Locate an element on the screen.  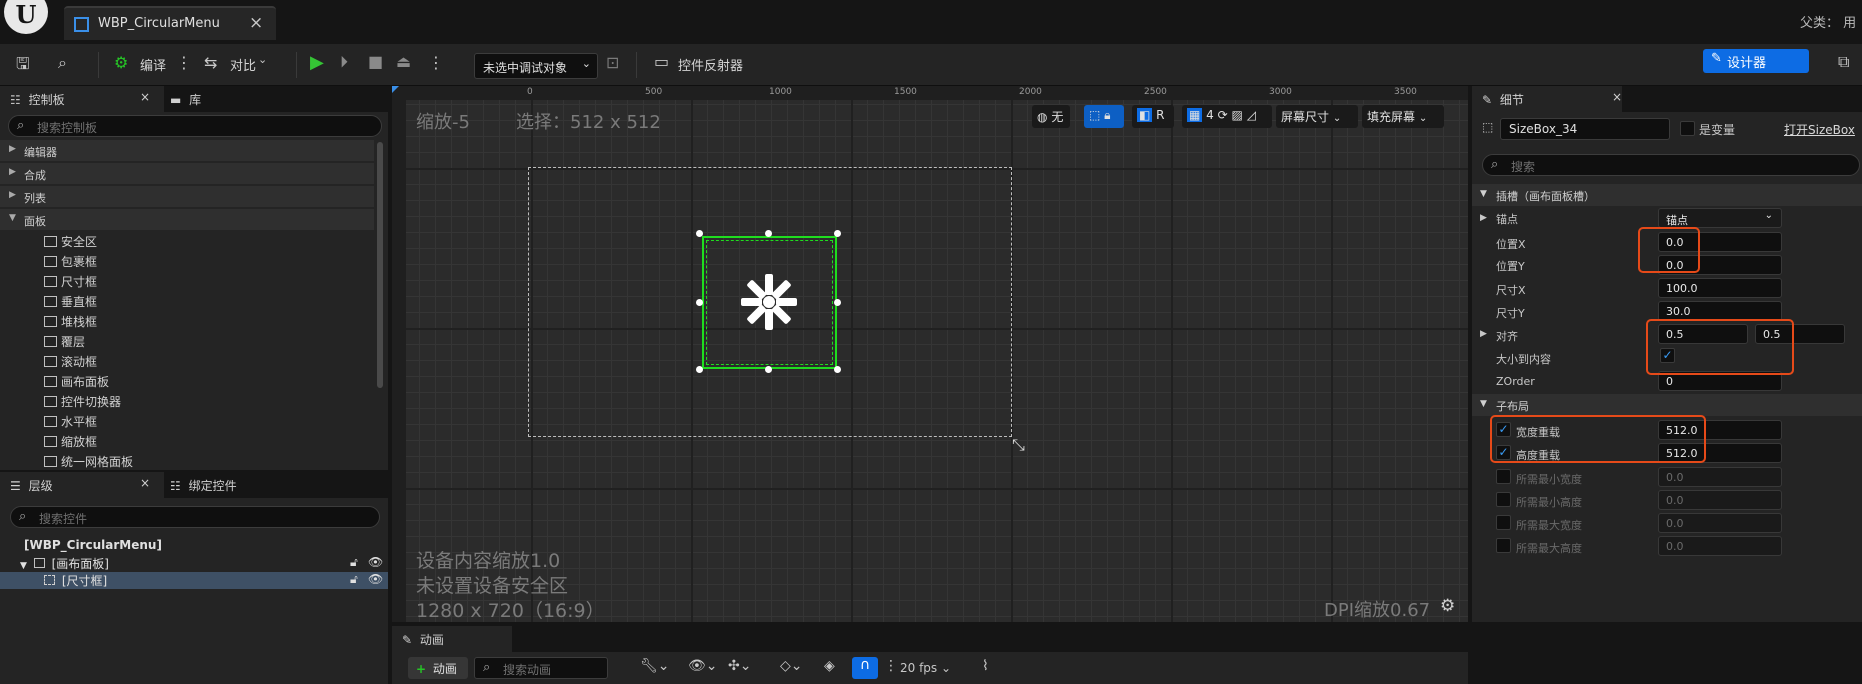
tab-bind-widgets: ☷ 绑定控件 is located at coordinates (230, 485).